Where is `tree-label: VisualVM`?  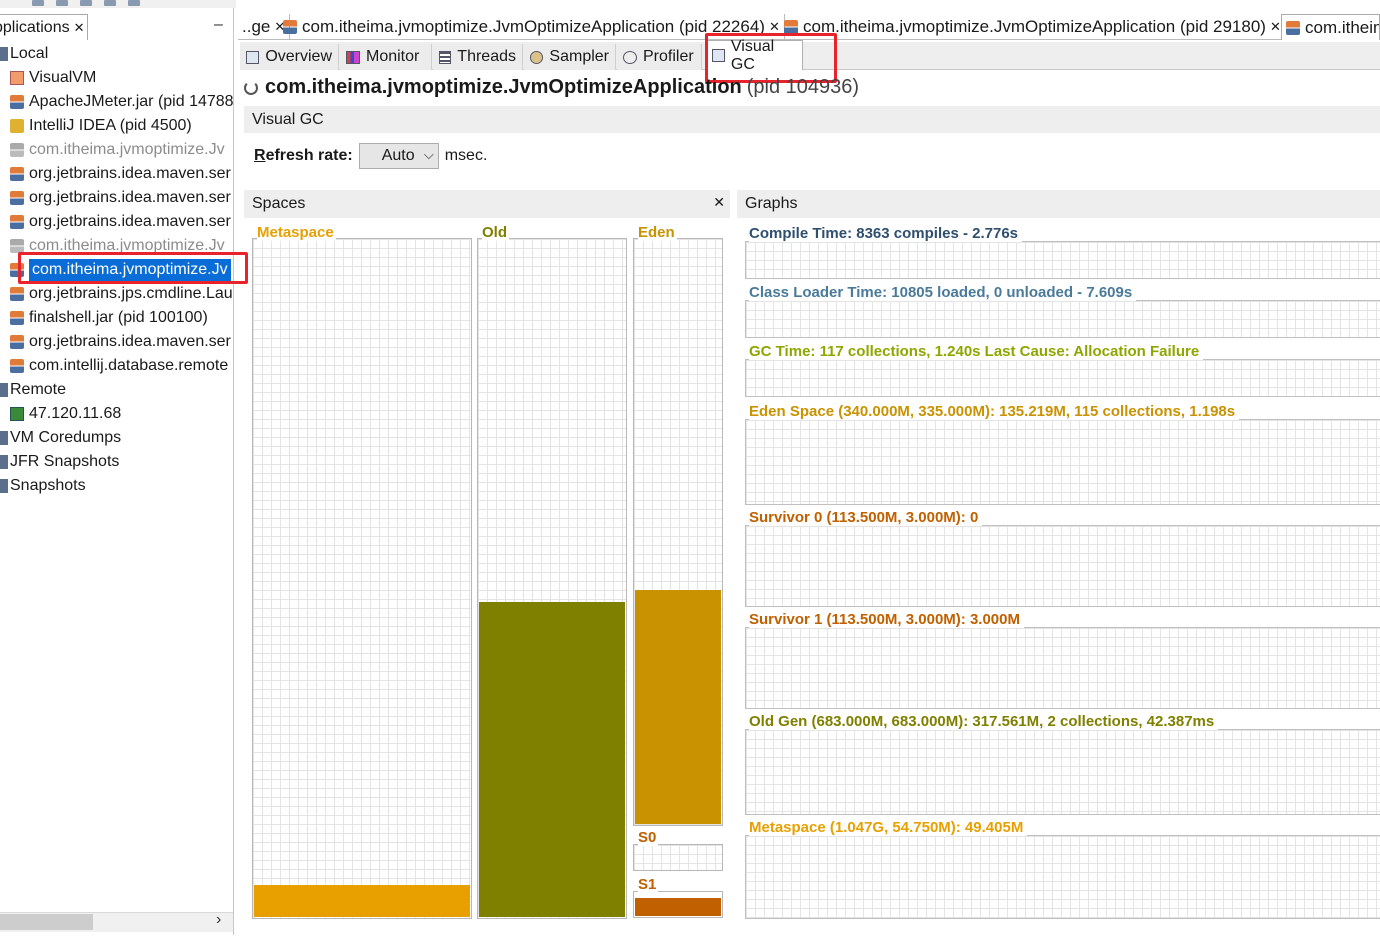 tree-label: VisualVM is located at coordinates (63, 77).